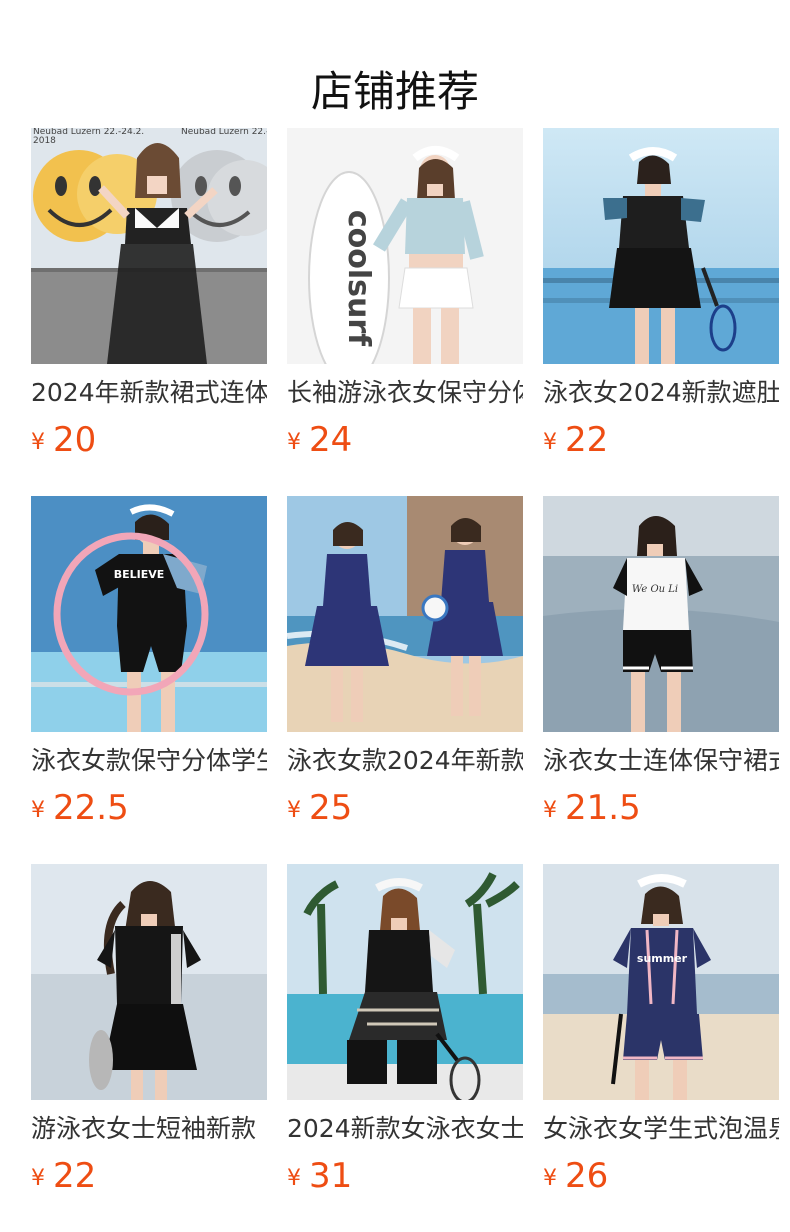 This screenshot has height=1232, width=790. I want to click on product-title: 2024年新款裙式连体泳衣, so click(149, 393).